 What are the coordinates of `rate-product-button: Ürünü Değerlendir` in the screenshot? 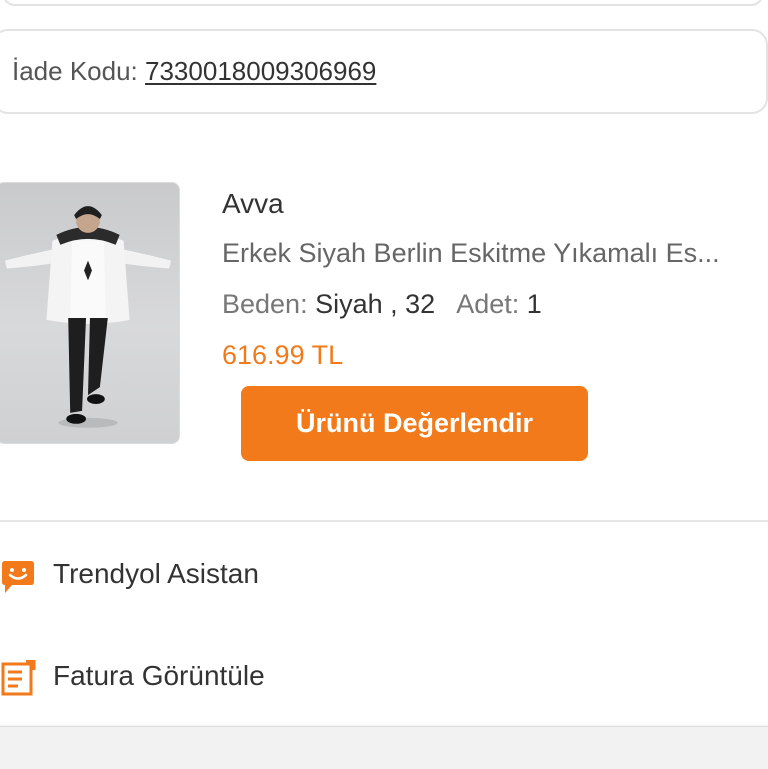 It's located at (414, 423).